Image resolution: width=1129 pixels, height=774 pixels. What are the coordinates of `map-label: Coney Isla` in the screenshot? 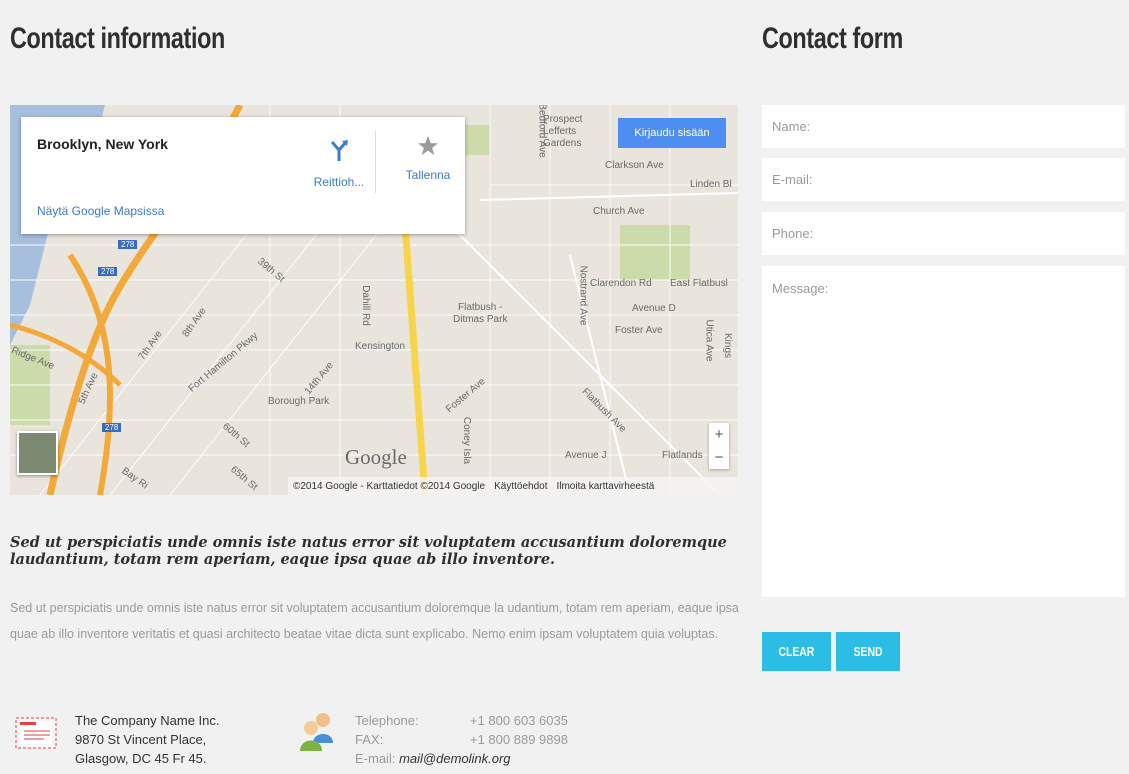 It's located at (467, 440).